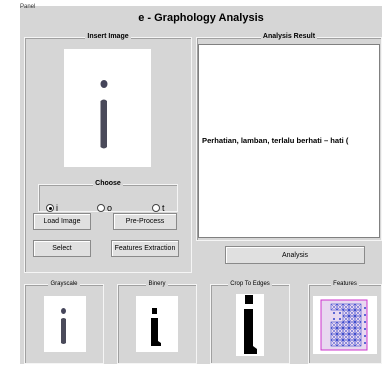 Image resolution: width=390 pixels, height=372 pixels. I want to click on radio-o-dot, so click(101, 208).